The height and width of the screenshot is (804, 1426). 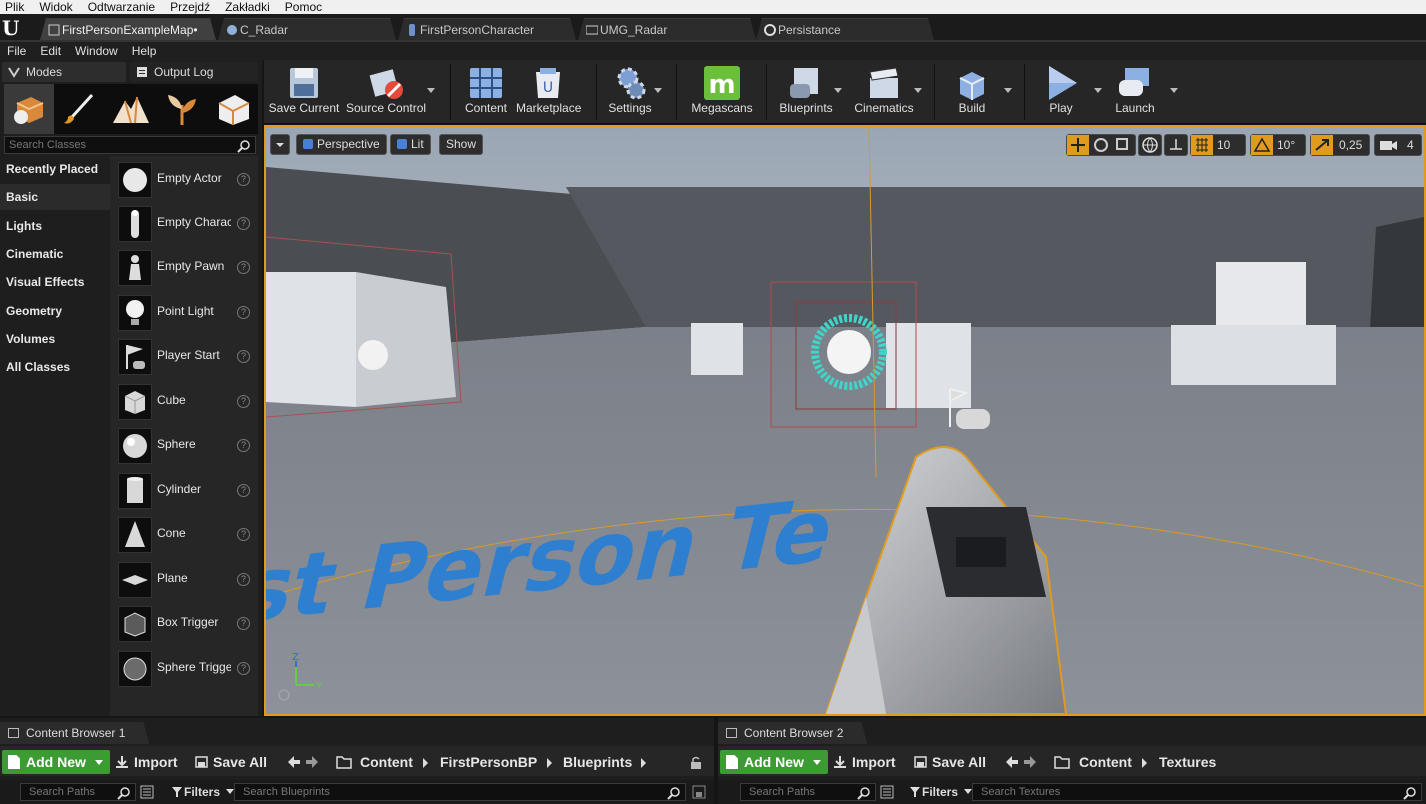 I want to click on breadcrumb-blueprints: Blueprints, so click(x=597, y=762).